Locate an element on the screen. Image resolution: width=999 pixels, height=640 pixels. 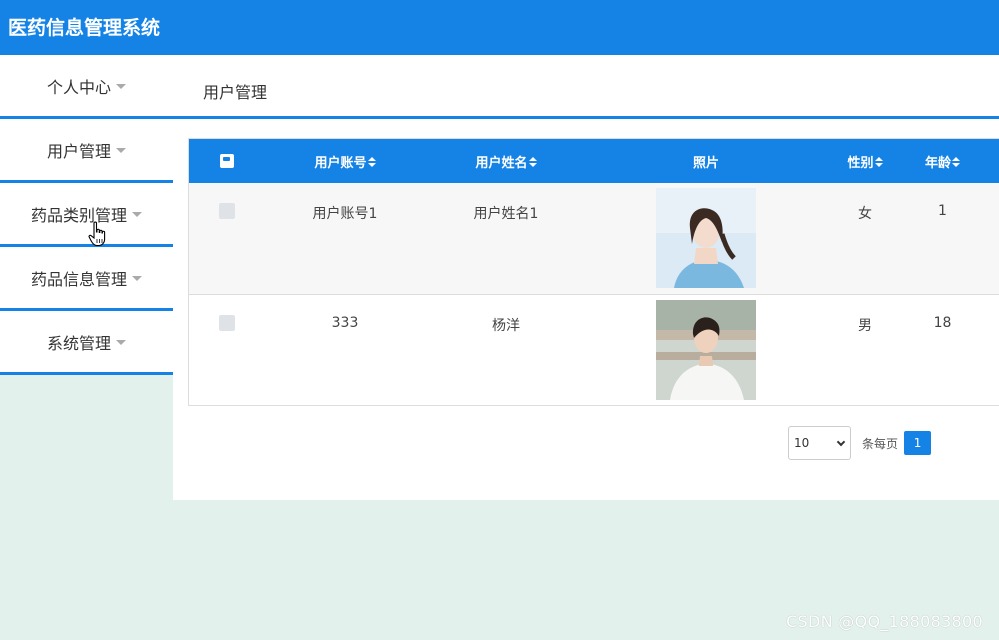
select-all-checkbox is located at coordinates (227, 161).